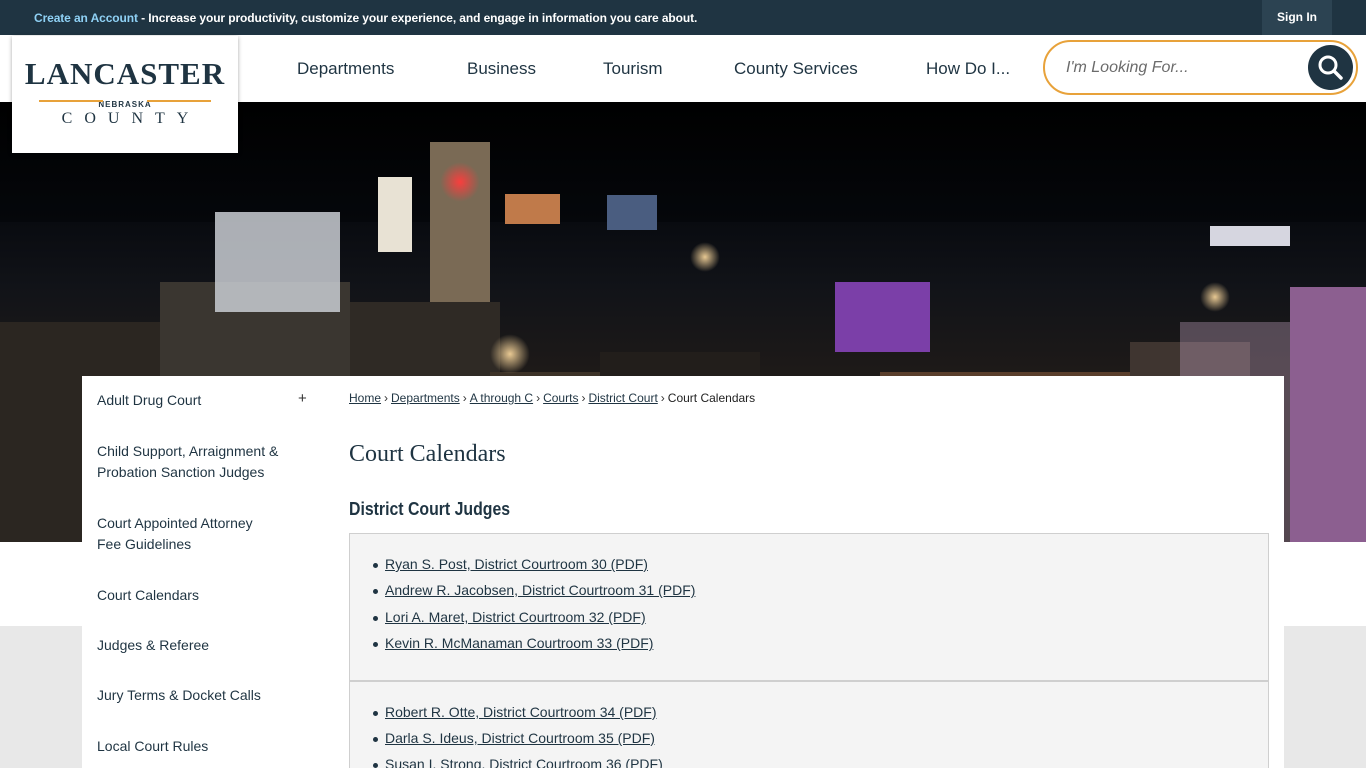  Describe the element at coordinates (187, 534) in the screenshot. I see `sidebar-item-court-appointed-attorney: Court Appointed Attorney Fee Guidelines` at that location.